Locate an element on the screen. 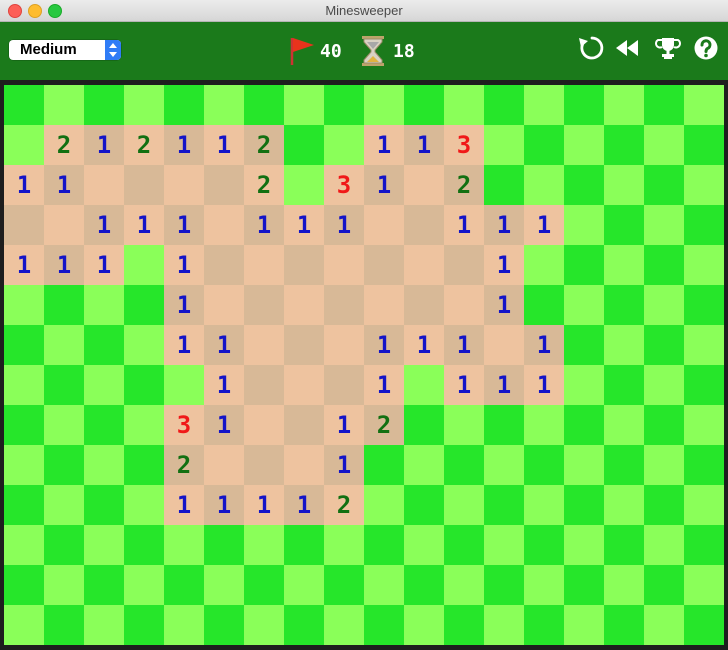 The width and height of the screenshot is (728, 650). help-icon is located at coordinates (706, 48).